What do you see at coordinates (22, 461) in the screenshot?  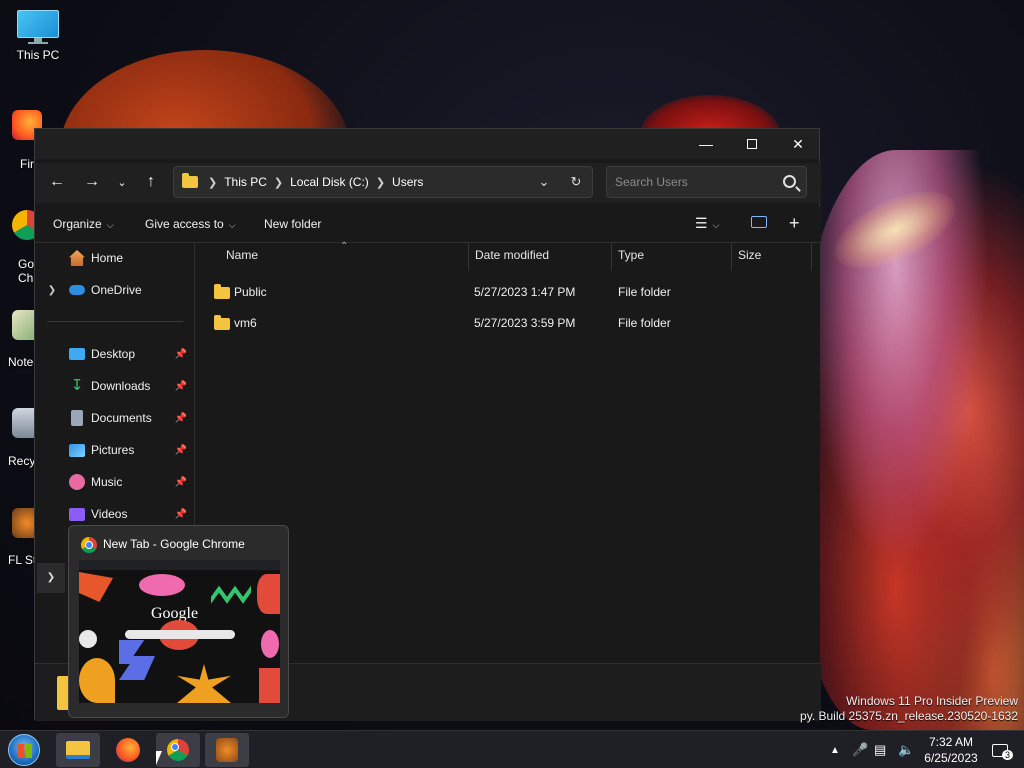 I see `desktop-icon-label: Recy` at bounding box center [22, 461].